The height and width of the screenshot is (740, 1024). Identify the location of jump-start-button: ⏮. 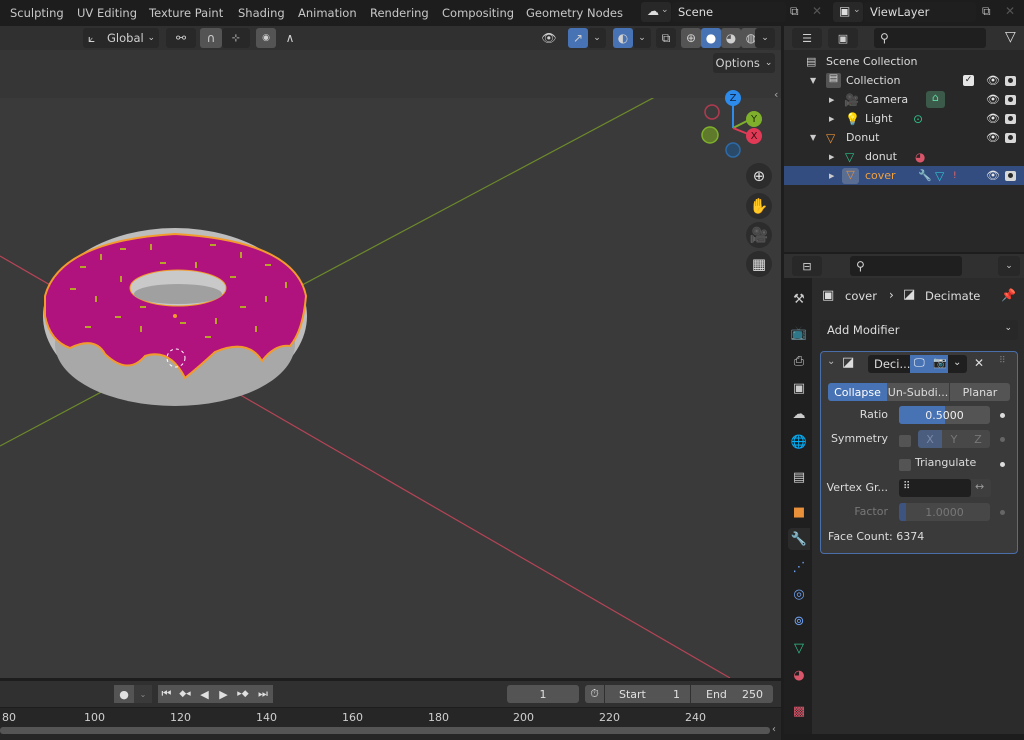
(166, 694).